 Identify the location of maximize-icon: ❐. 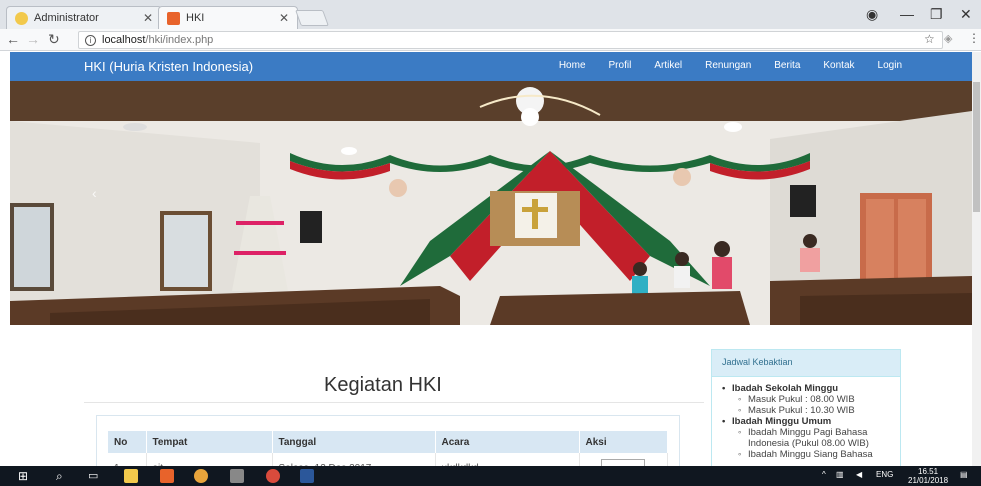
(936, 14).